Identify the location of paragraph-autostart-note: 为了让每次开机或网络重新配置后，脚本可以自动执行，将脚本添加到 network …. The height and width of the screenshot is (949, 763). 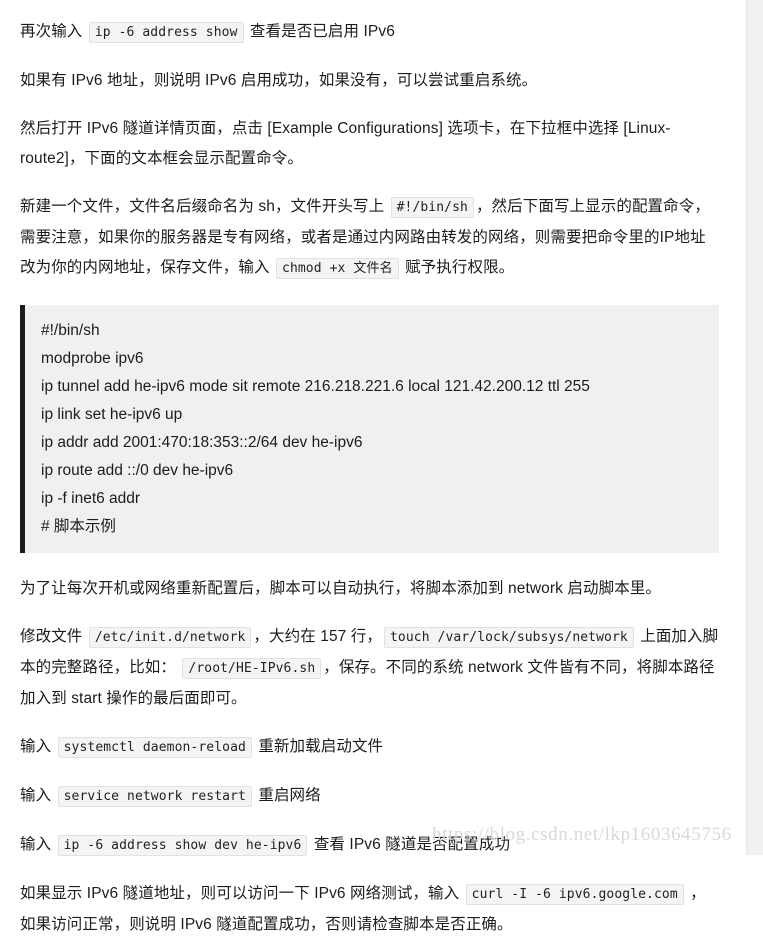
(369, 589).